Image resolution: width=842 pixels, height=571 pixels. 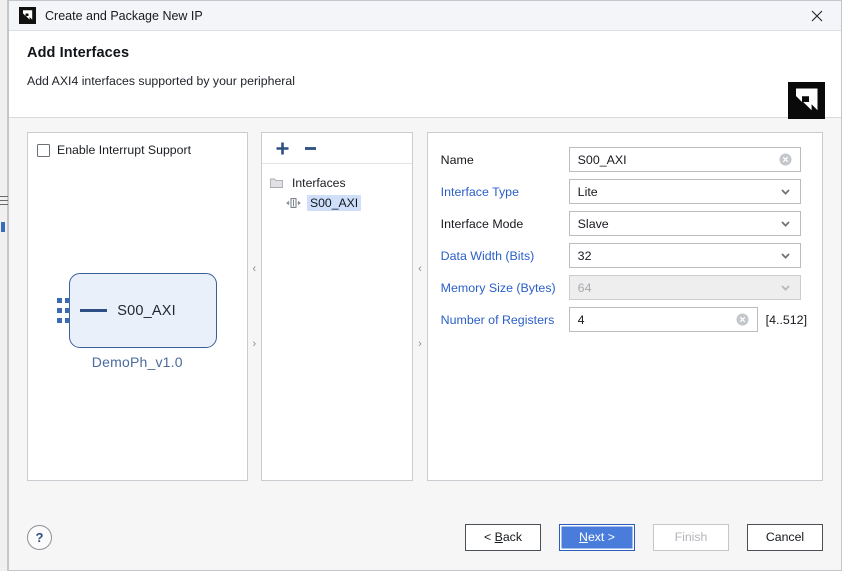 I want to click on form-row-interface-type: Interface Type Lite, so click(x=624, y=191).